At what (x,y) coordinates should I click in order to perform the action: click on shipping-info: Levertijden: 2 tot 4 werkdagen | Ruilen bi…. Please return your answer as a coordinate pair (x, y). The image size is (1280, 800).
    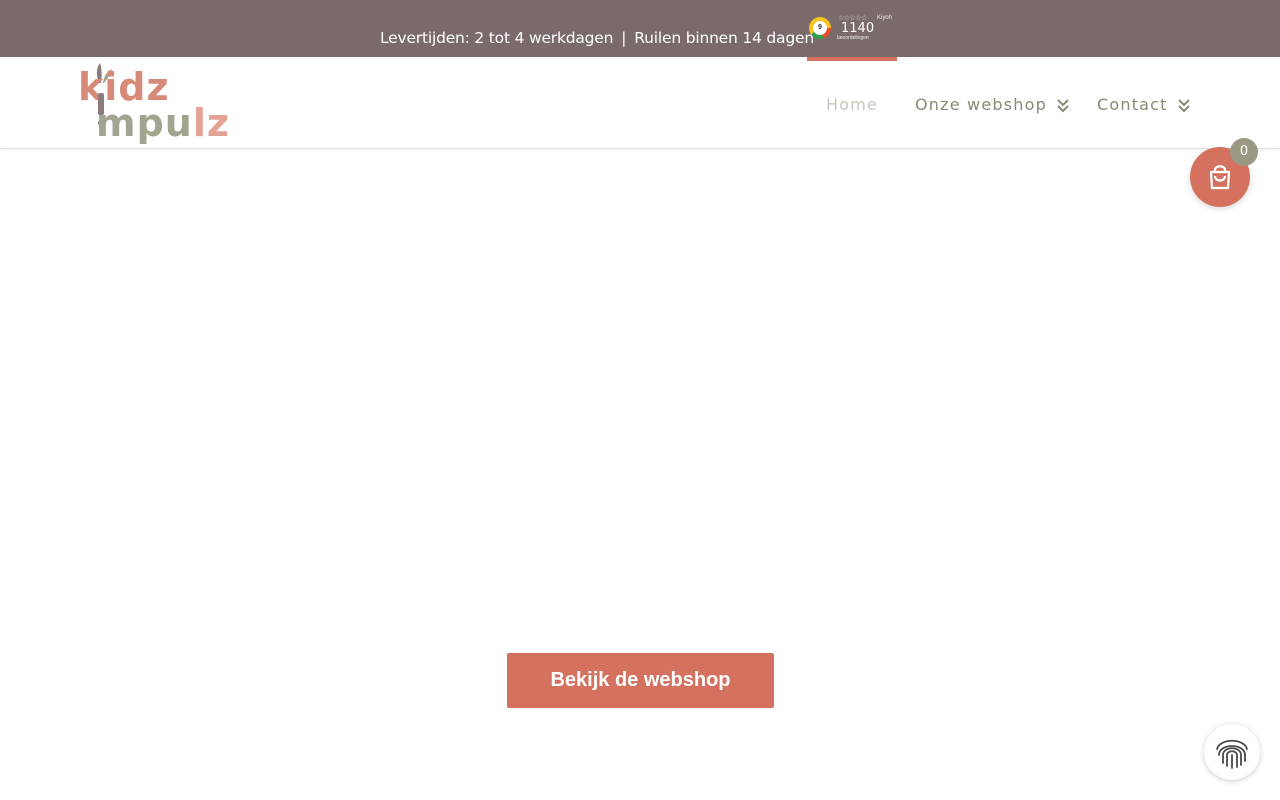
    Looking at the image, I should click on (597, 38).